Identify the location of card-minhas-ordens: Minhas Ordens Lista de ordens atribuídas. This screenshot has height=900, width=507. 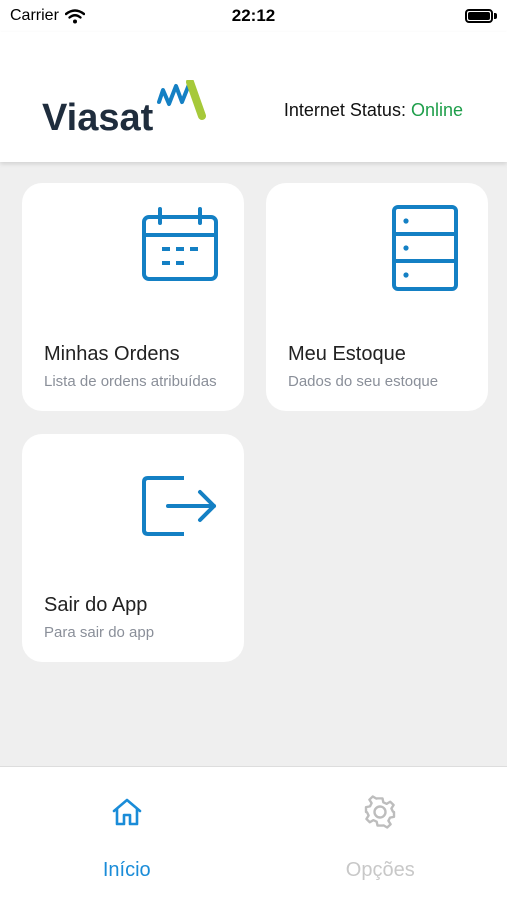
(133, 297).